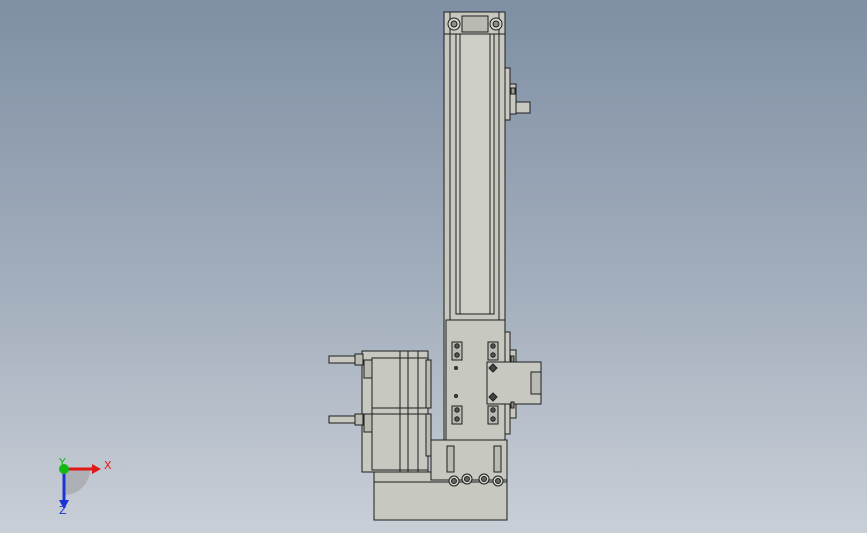 Image resolution: width=867 pixels, height=533 pixels. What do you see at coordinates (108, 465) in the screenshot?
I see `x-axis-label: X` at bounding box center [108, 465].